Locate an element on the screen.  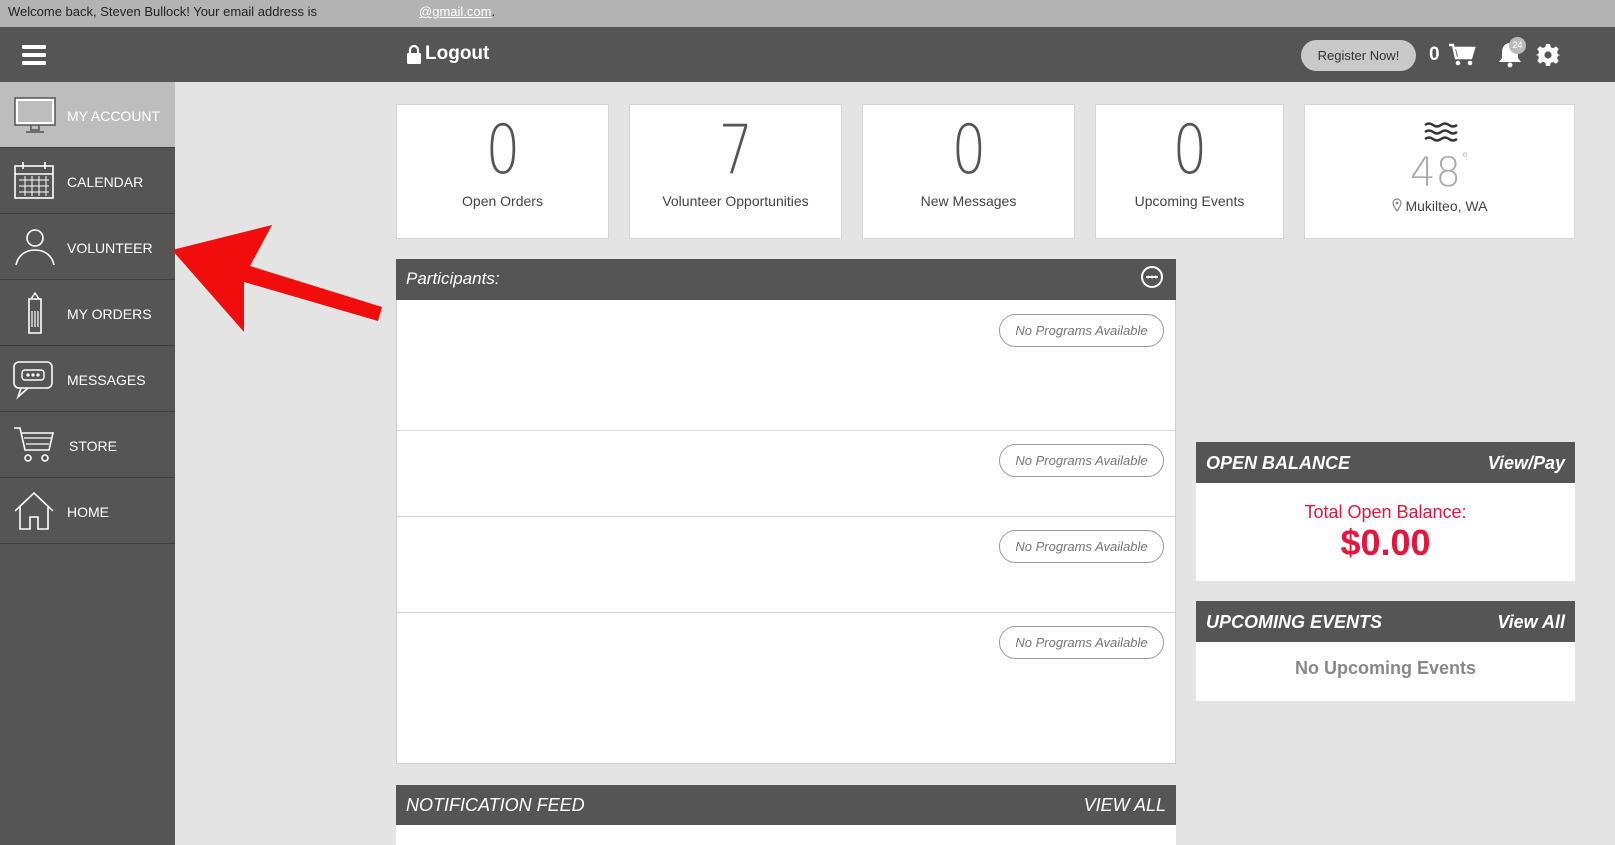
sidebar-item-messages: MESSAGES is located at coordinates (87, 379).